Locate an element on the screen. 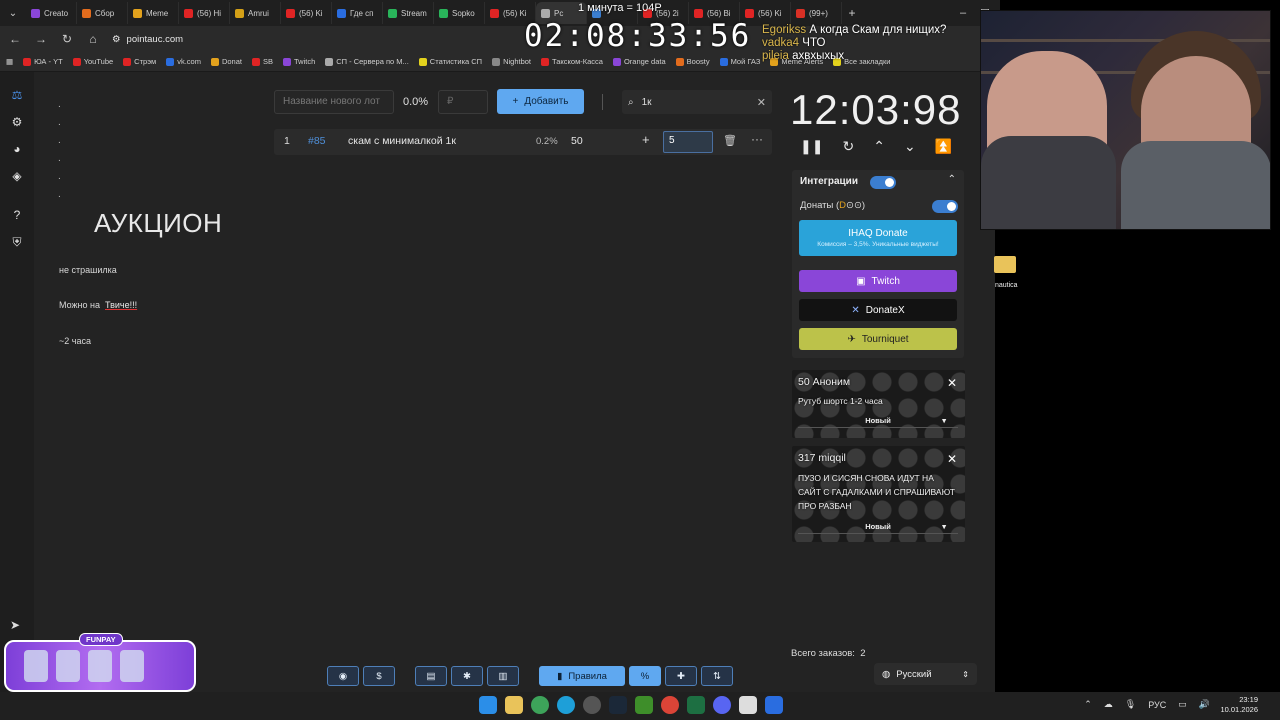 This screenshot has height=720, width=1280. bookmark-item: SB is located at coordinates (262, 61).